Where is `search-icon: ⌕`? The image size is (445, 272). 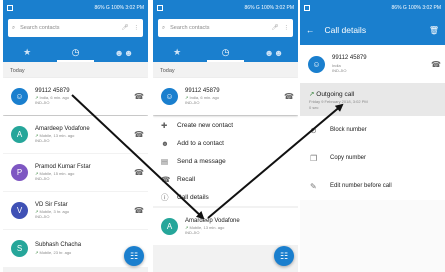 search-icon: ⌕ is located at coordinates (164, 27).